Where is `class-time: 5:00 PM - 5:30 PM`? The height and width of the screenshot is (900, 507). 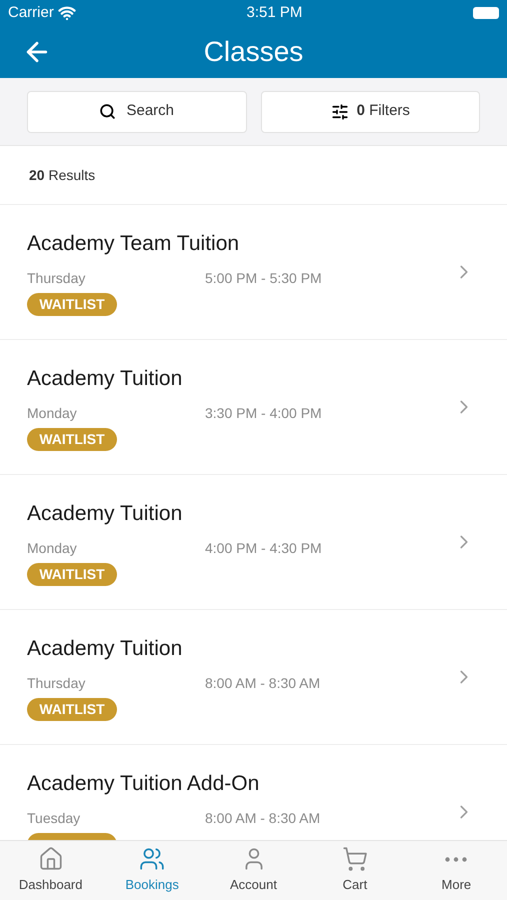 class-time: 5:00 PM - 5:30 PM is located at coordinates (263, 278).